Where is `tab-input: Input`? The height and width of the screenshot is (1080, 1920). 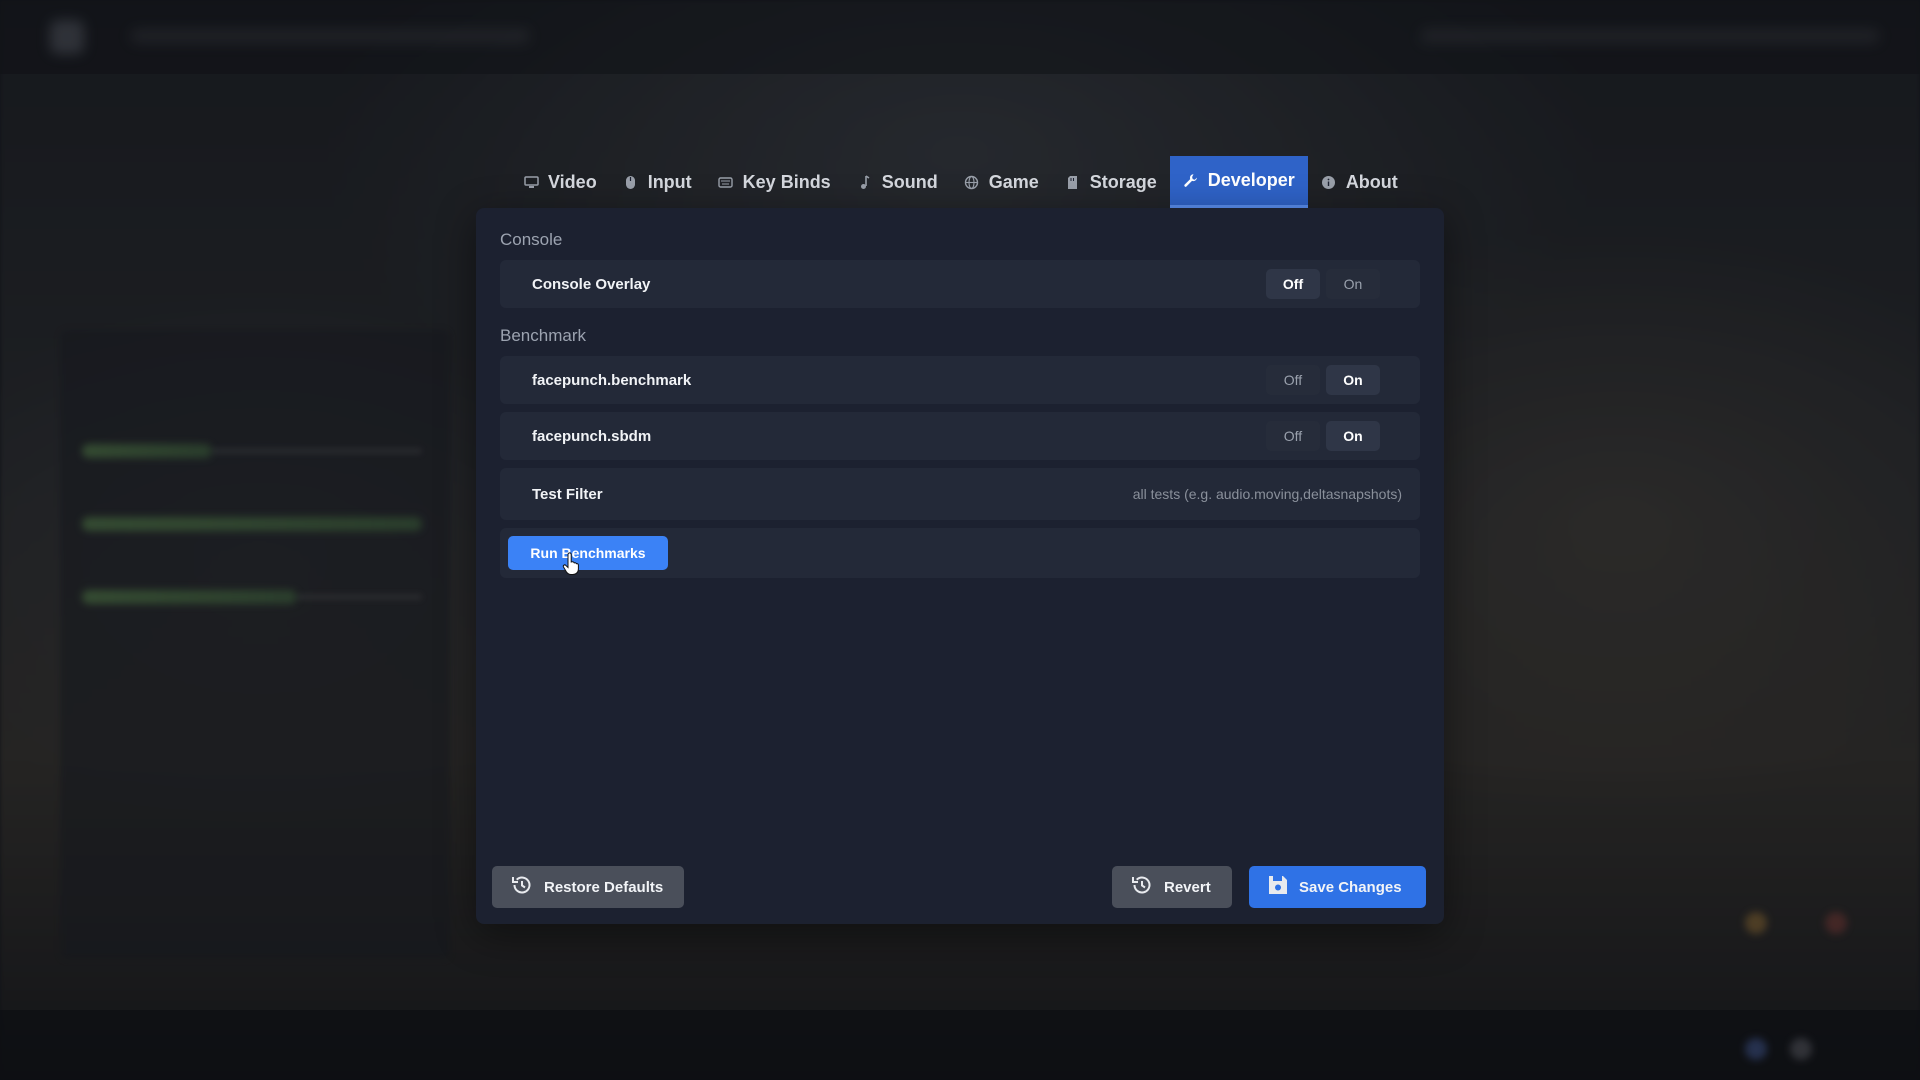
tab-input: Input is located at coordinates (657, 182).